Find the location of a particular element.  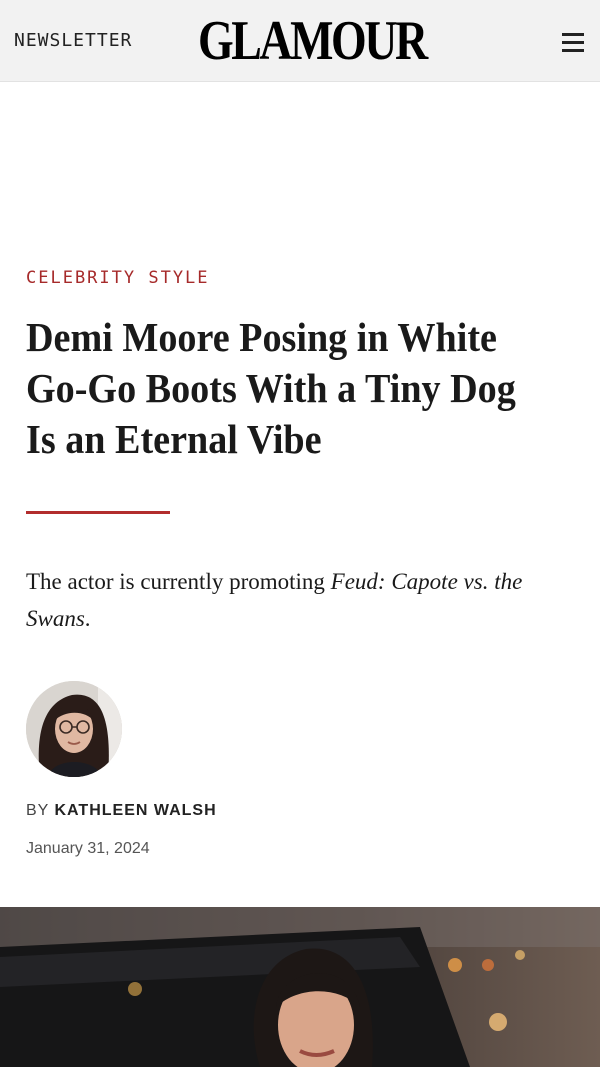

title-divider is located at coordinates (98, 512).